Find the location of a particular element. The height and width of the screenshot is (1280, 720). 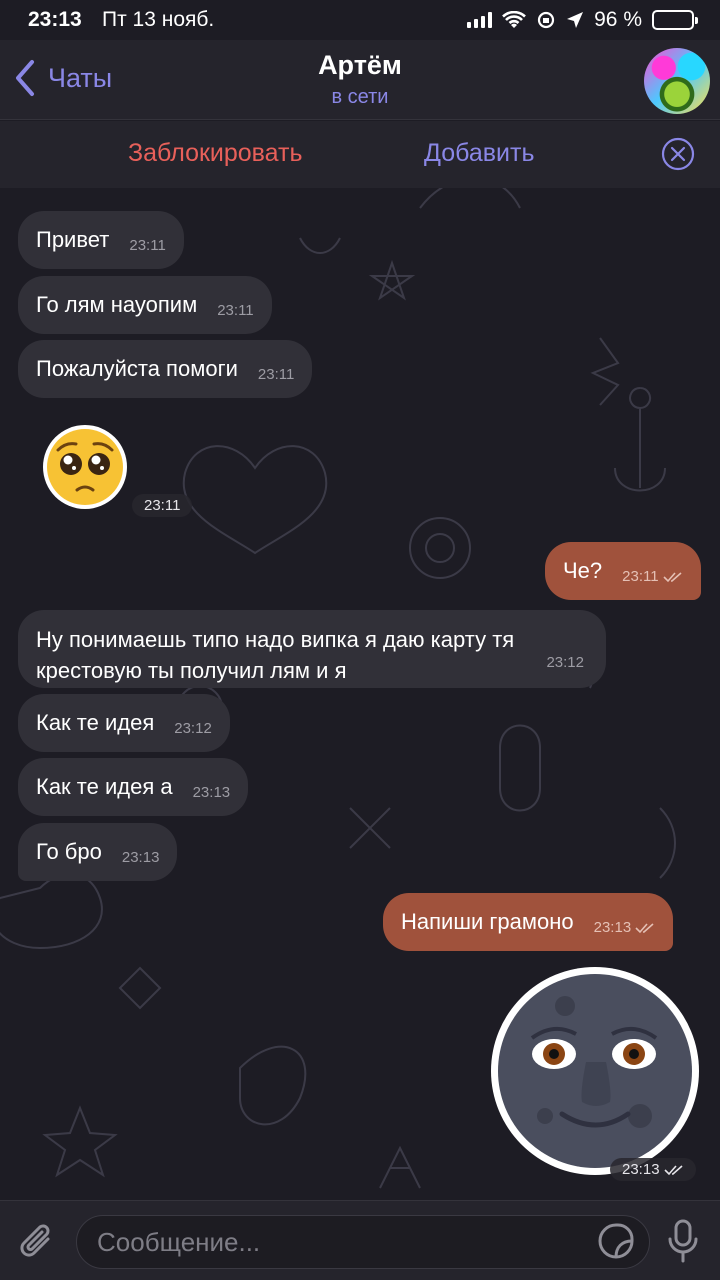

new-moon-face-emoji is located at coordinates (595, 1071).